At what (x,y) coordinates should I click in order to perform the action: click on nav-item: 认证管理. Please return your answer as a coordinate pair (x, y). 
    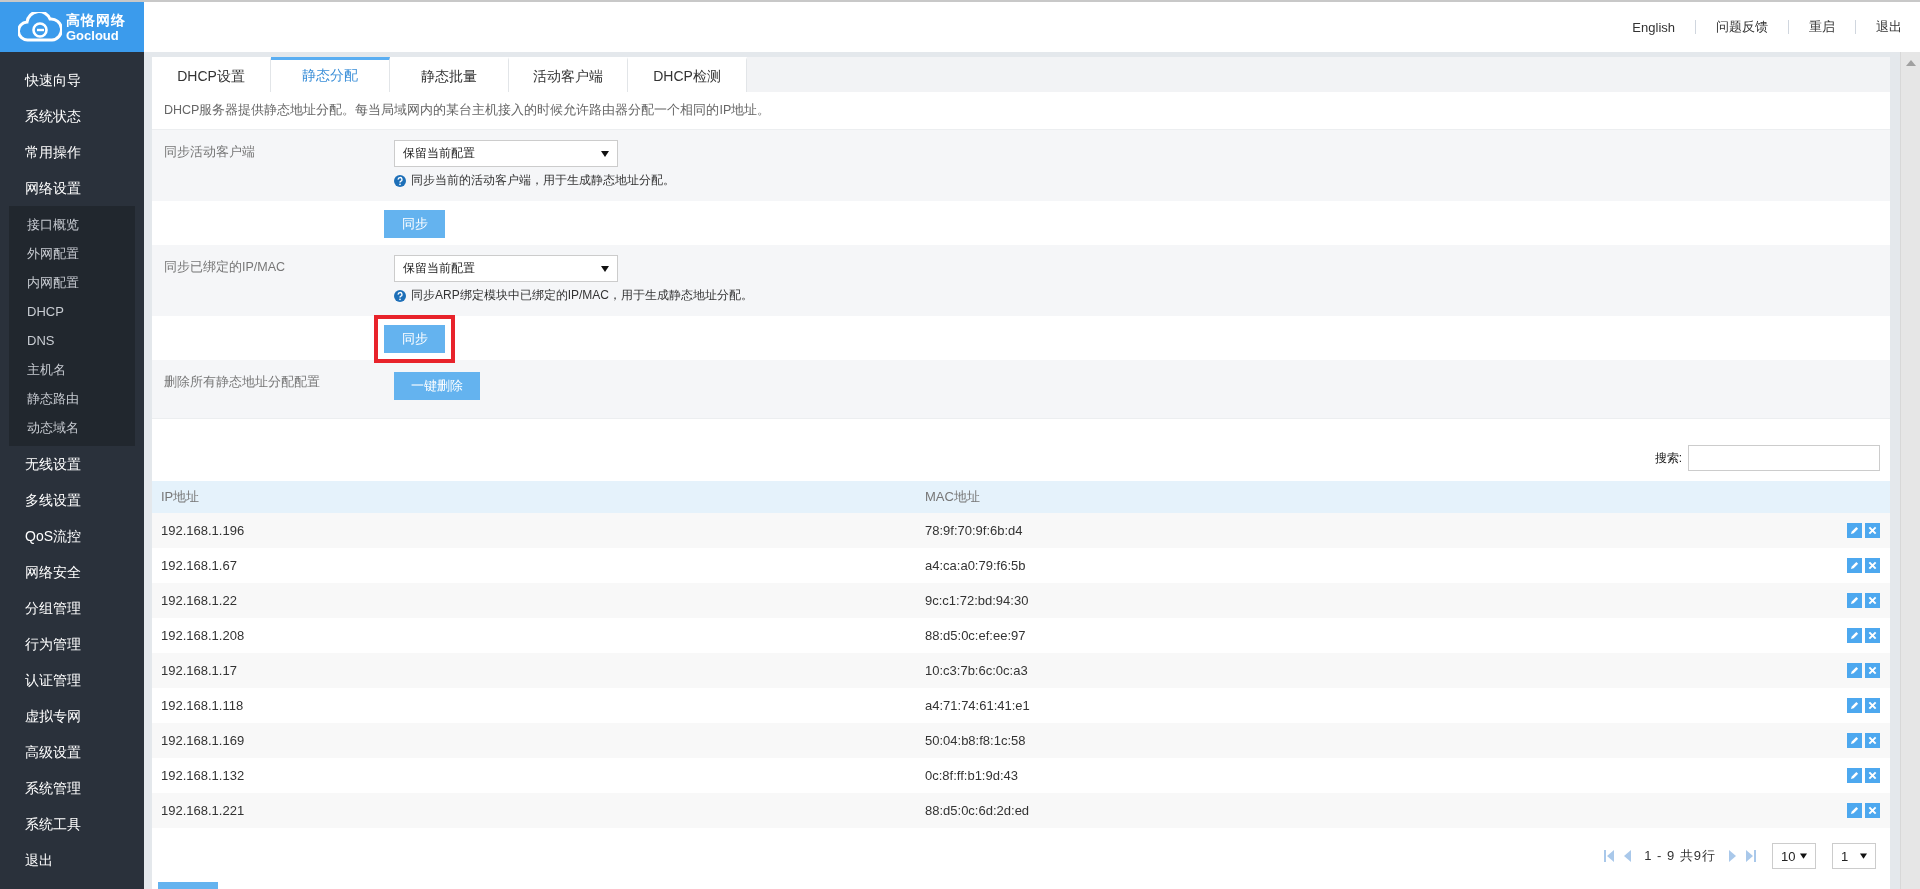
    Looking at the image, I should click on (72, 680).